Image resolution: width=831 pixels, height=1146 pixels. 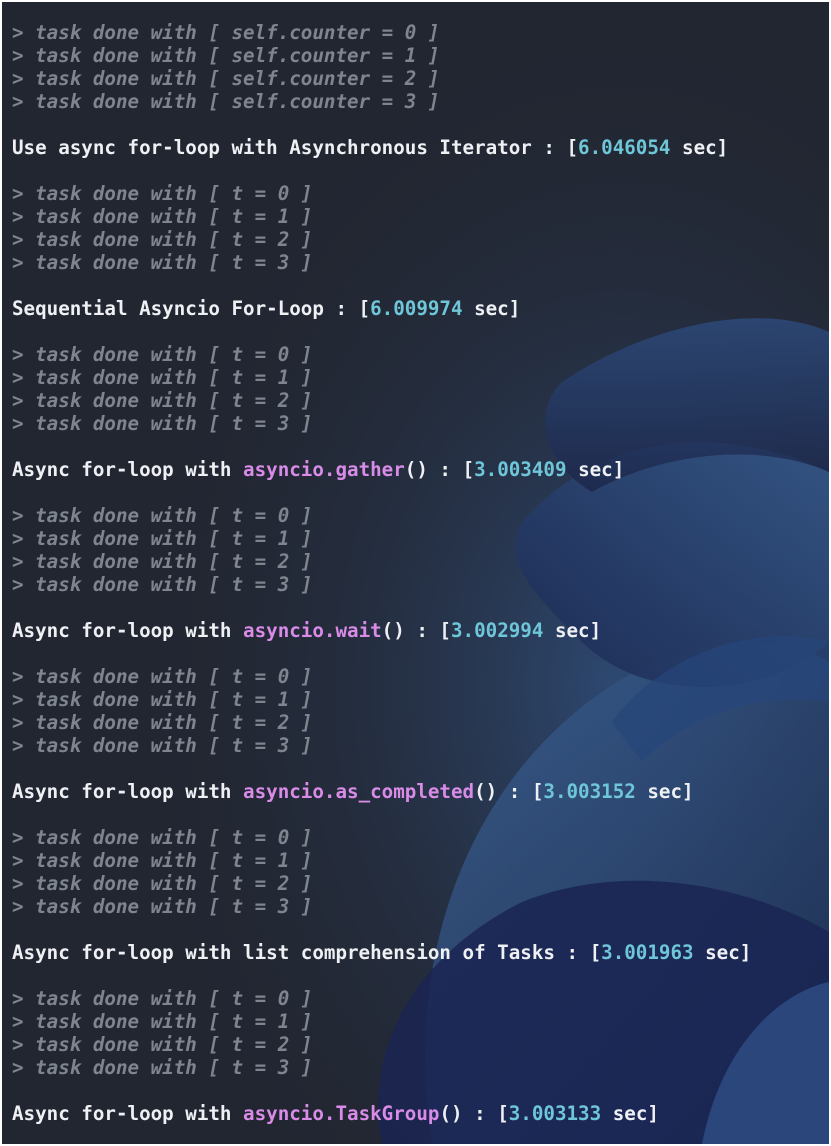 I want to click on summary-elapsed-time: 3.001963, so click(x=647, y=952).